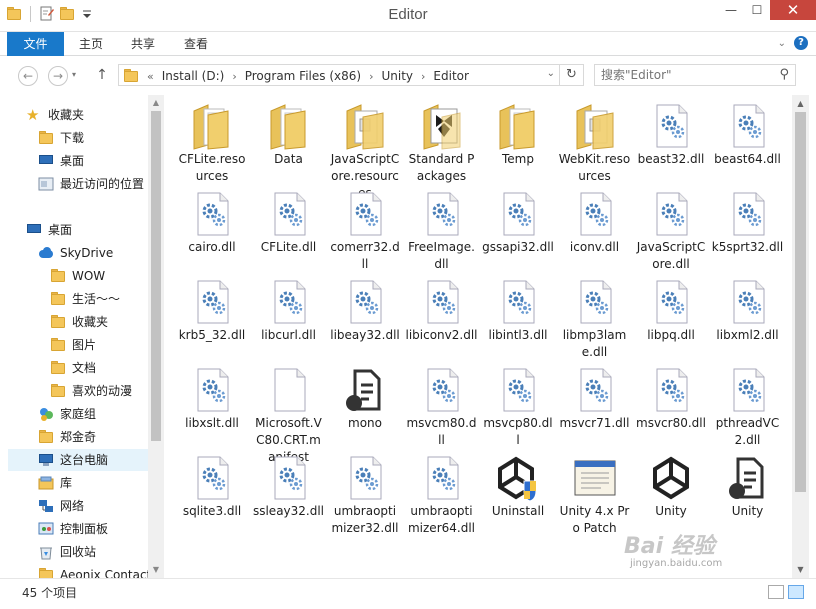  Describe the element at coordinates (288, 511) in the screenshot. I see `file-name: ssleay32.dll` at that location.